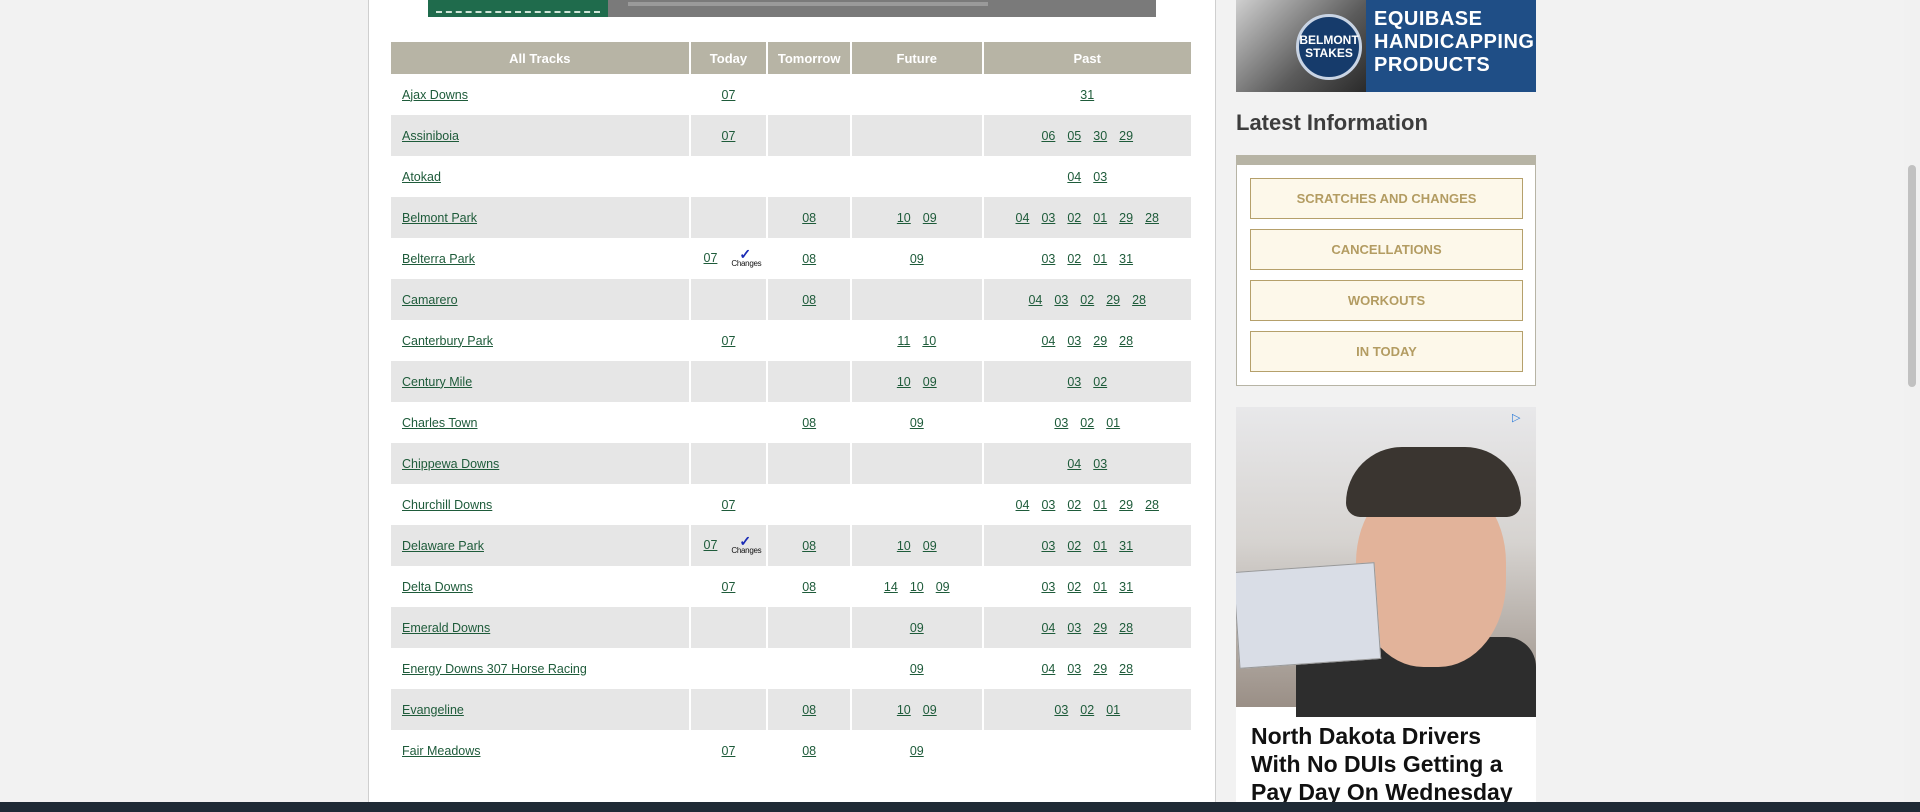  Describe the element at coordinates (447, 505) in the screenshot. I see `track-name-link: Churchill Downs` at that location.